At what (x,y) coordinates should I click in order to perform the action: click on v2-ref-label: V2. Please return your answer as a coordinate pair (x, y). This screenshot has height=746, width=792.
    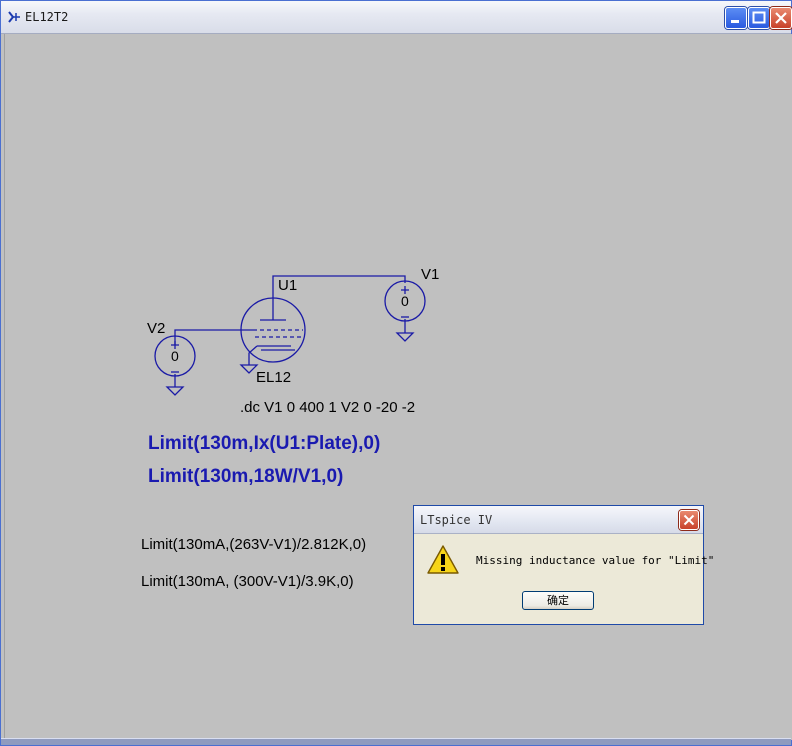
    Looking at the image, I should click on (156, 328).